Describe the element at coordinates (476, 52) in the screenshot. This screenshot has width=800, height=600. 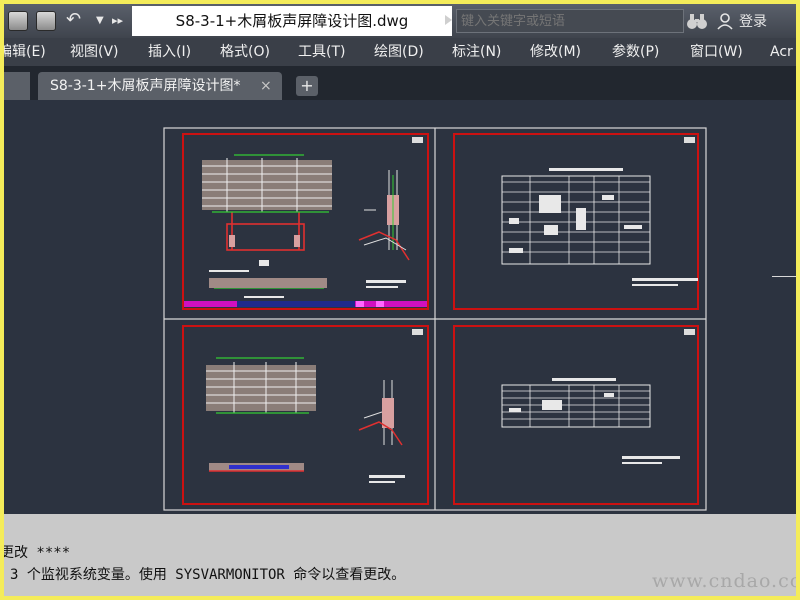
I see `menu-dimension: 标注(N)` at that location.